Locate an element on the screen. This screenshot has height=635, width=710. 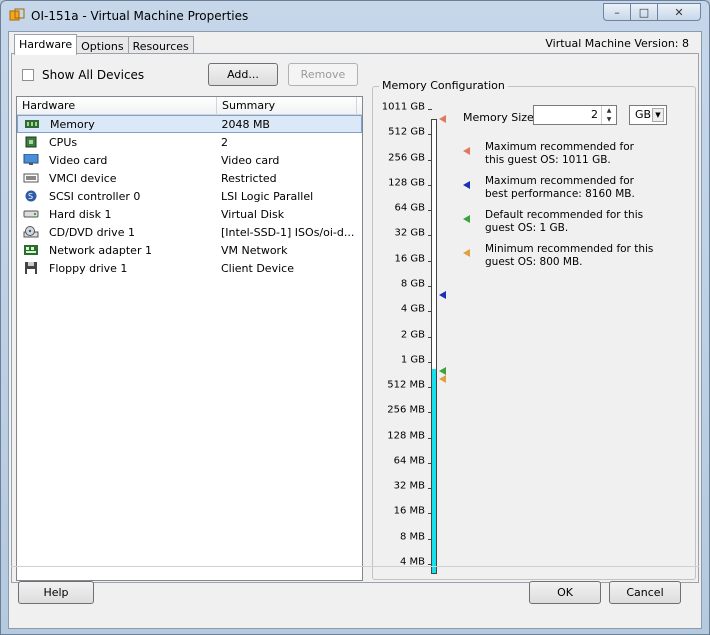
device-row-vmci-device: VMCI device Restricted is located at coordinates (189, 178).